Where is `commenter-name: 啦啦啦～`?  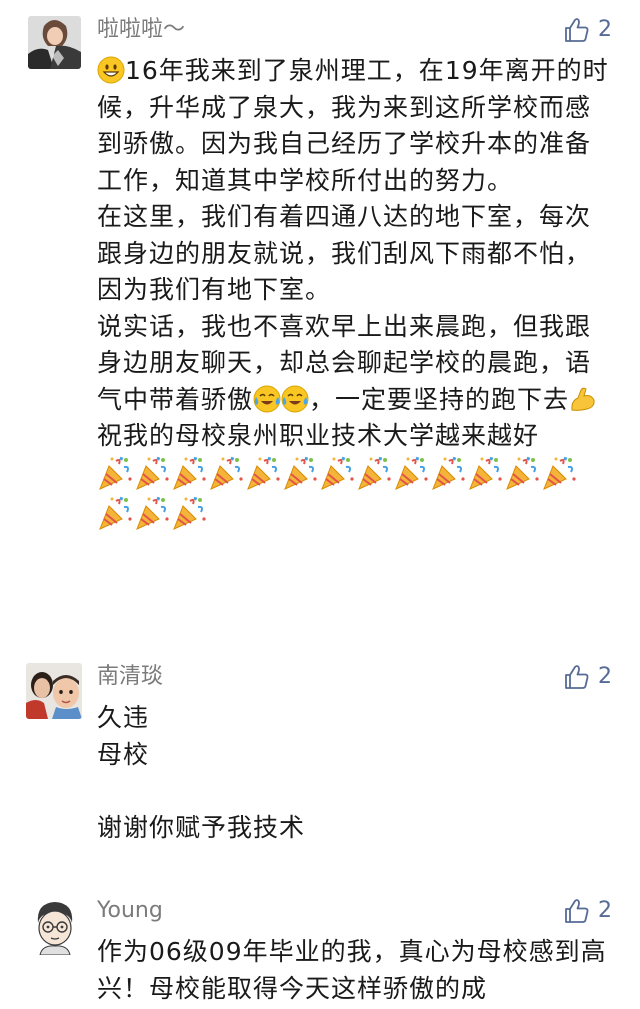 commenter-name: 啦啦啦～ is located at coordinates (141, 30).